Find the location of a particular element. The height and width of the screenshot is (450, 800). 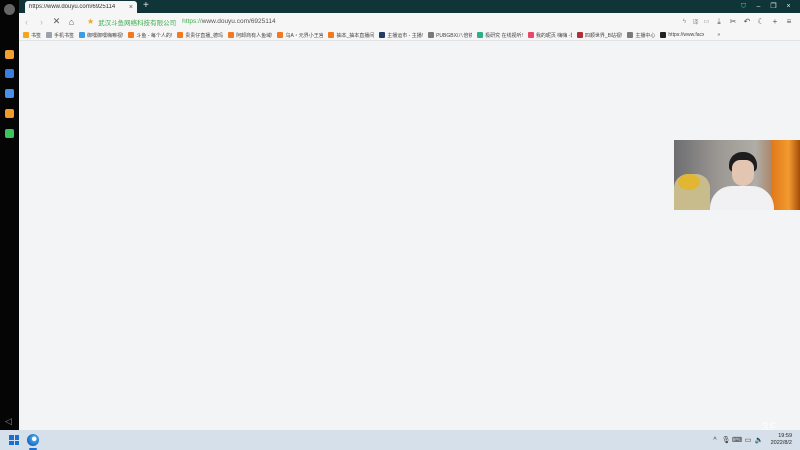

bookmark-item: 抽本_抽本直播间 is located at coordinates (351, 35).